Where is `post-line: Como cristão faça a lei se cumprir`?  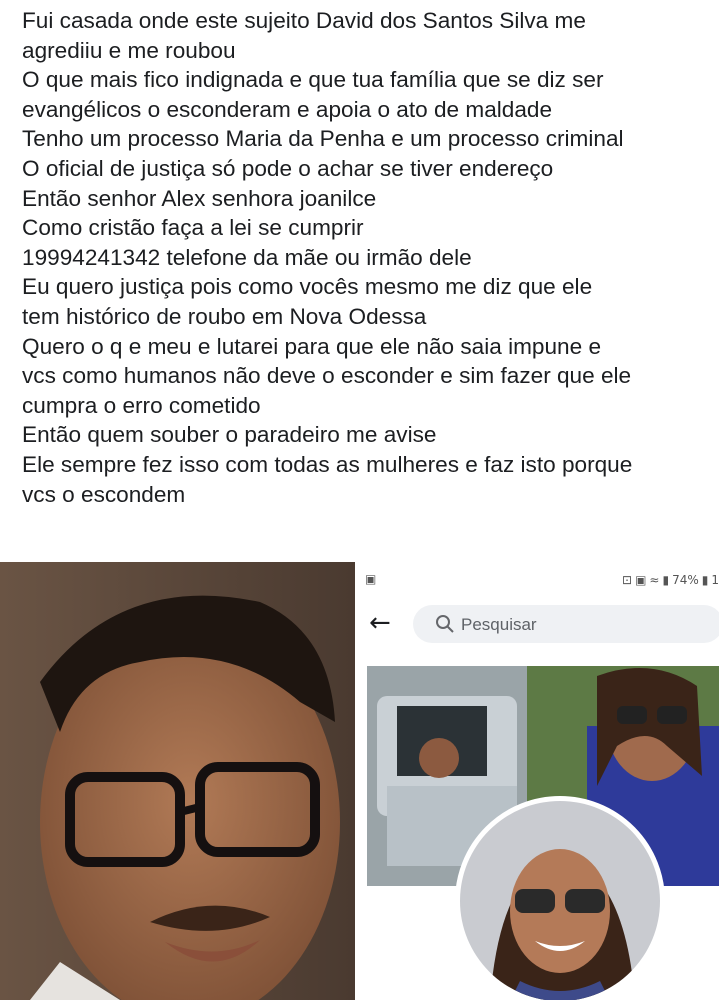 post-line: Como cristão faça a lei se cumprir is located at coordinates (193, 228).